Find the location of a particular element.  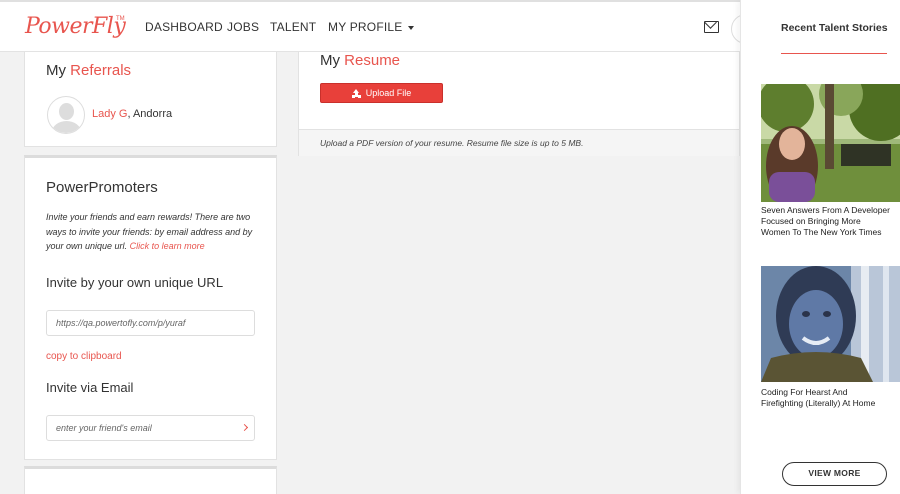

resume-title-accent: Resume is located at coordinates (372, 60).